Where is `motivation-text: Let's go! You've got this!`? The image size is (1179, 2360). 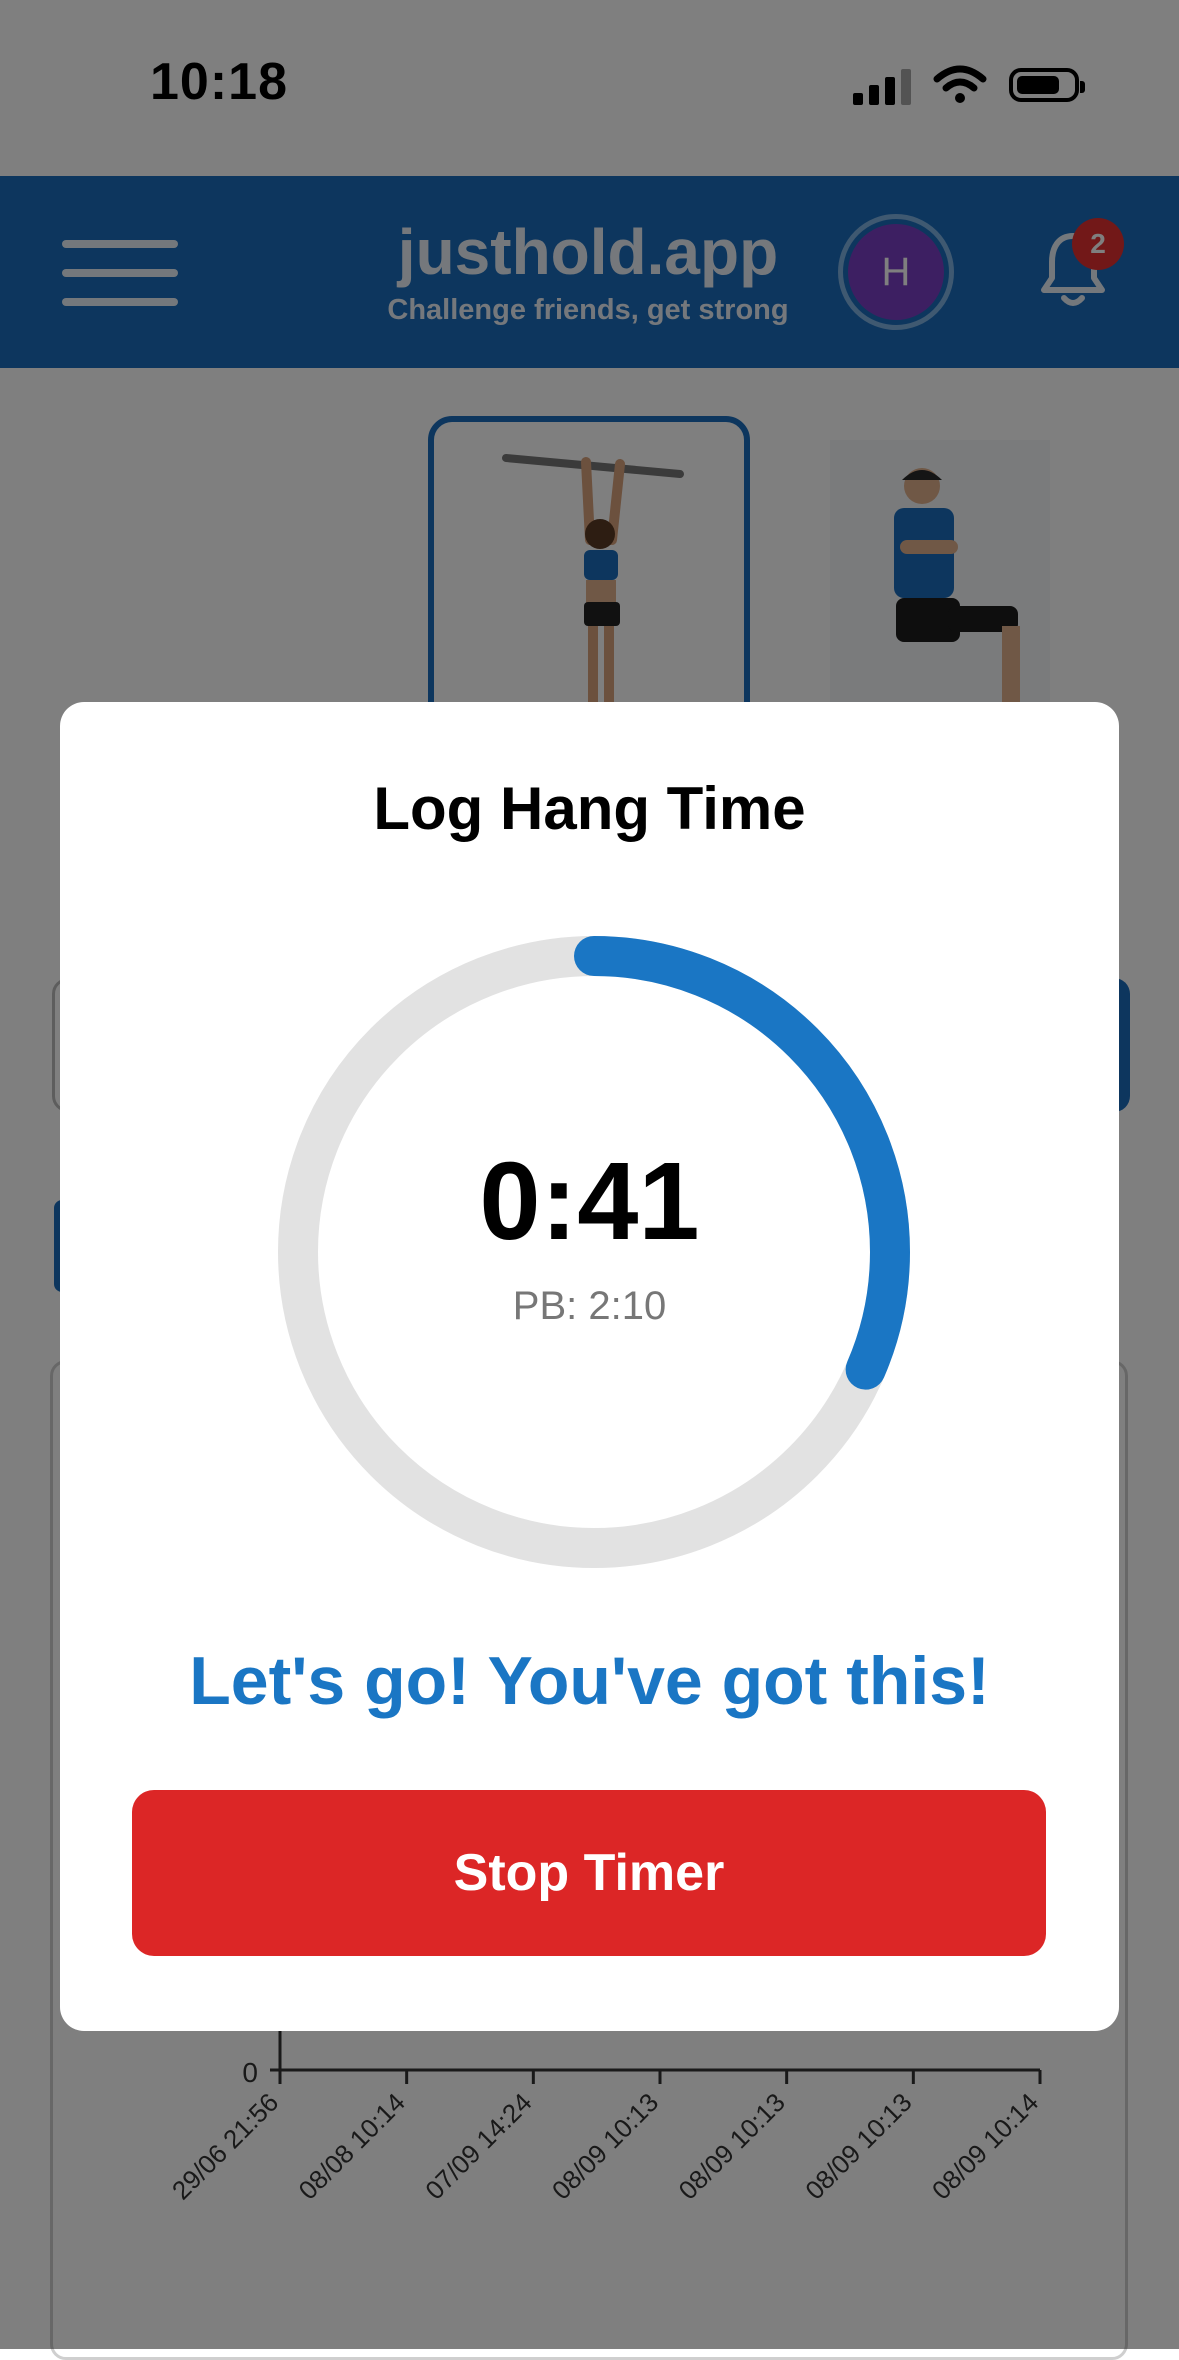 motivation-text: Let's go! You've got this! is located at coordinates (589, 1681).